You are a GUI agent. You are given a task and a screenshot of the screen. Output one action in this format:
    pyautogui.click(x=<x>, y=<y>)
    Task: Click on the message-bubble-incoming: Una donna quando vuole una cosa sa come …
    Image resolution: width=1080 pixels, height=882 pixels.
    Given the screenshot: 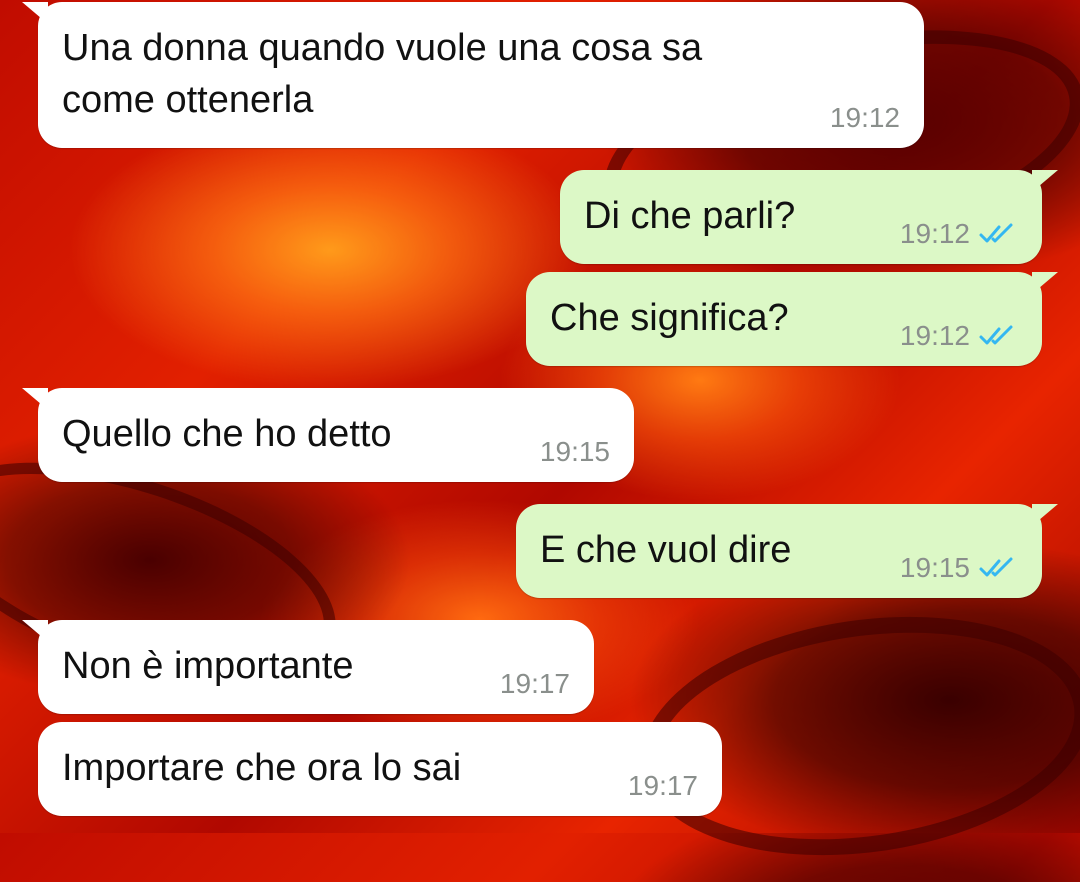 What is the action you would take?
    pyautogui.click(x=473, y=75)
    